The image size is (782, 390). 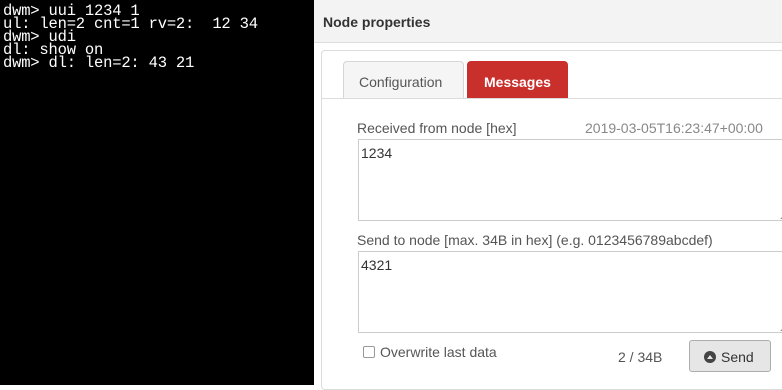 I want to click on byte-counter: 2 / 34B, so click(x=640, y=357).